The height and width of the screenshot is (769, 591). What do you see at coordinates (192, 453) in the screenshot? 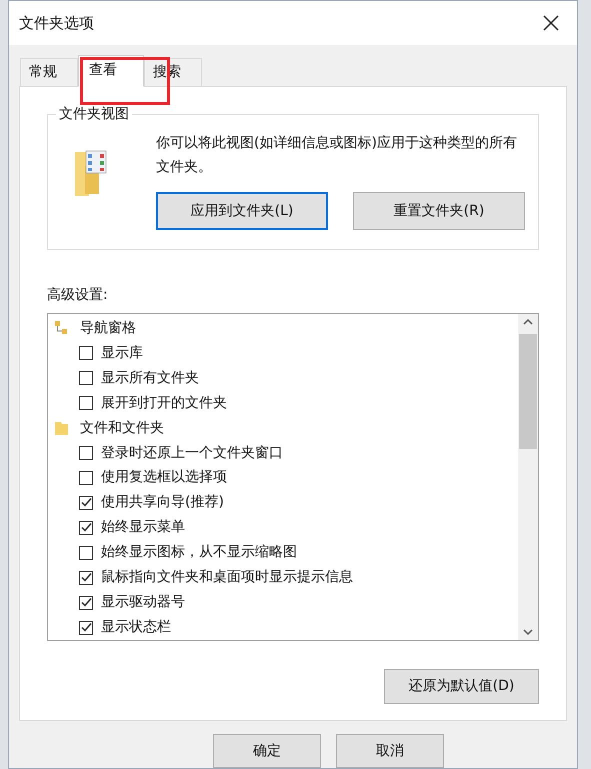
I see `option-label: 登录时还原上一个文件夹窗口` at bounding box center [192, 453].